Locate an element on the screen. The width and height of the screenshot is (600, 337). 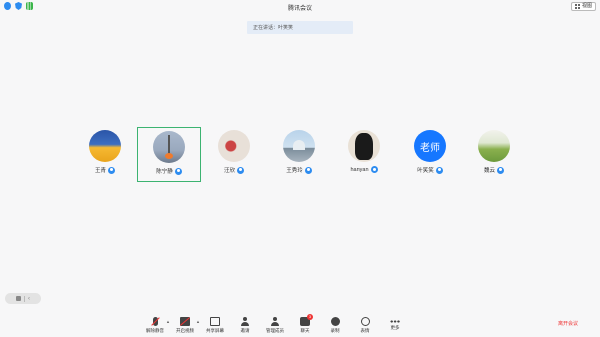
unmute-button: 解除静音 ▲ is located at coordinates (155, 325).